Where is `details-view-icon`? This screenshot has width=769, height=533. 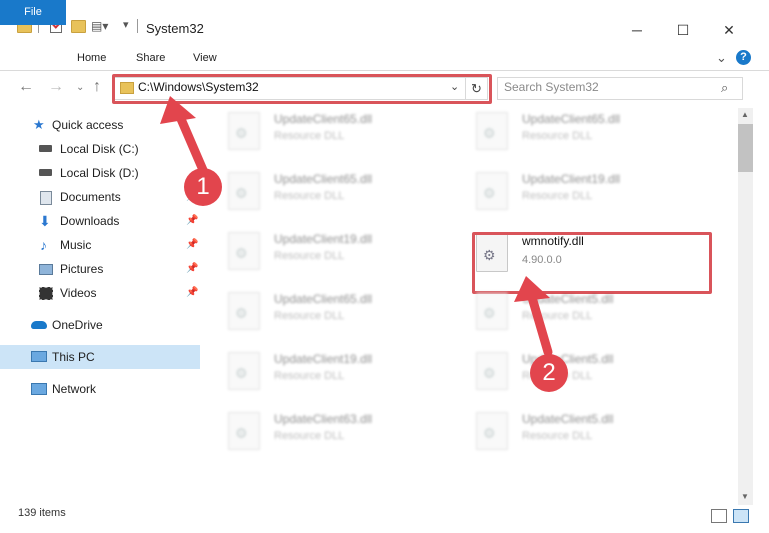 details-view-icon is located at coordinates (719, 516).